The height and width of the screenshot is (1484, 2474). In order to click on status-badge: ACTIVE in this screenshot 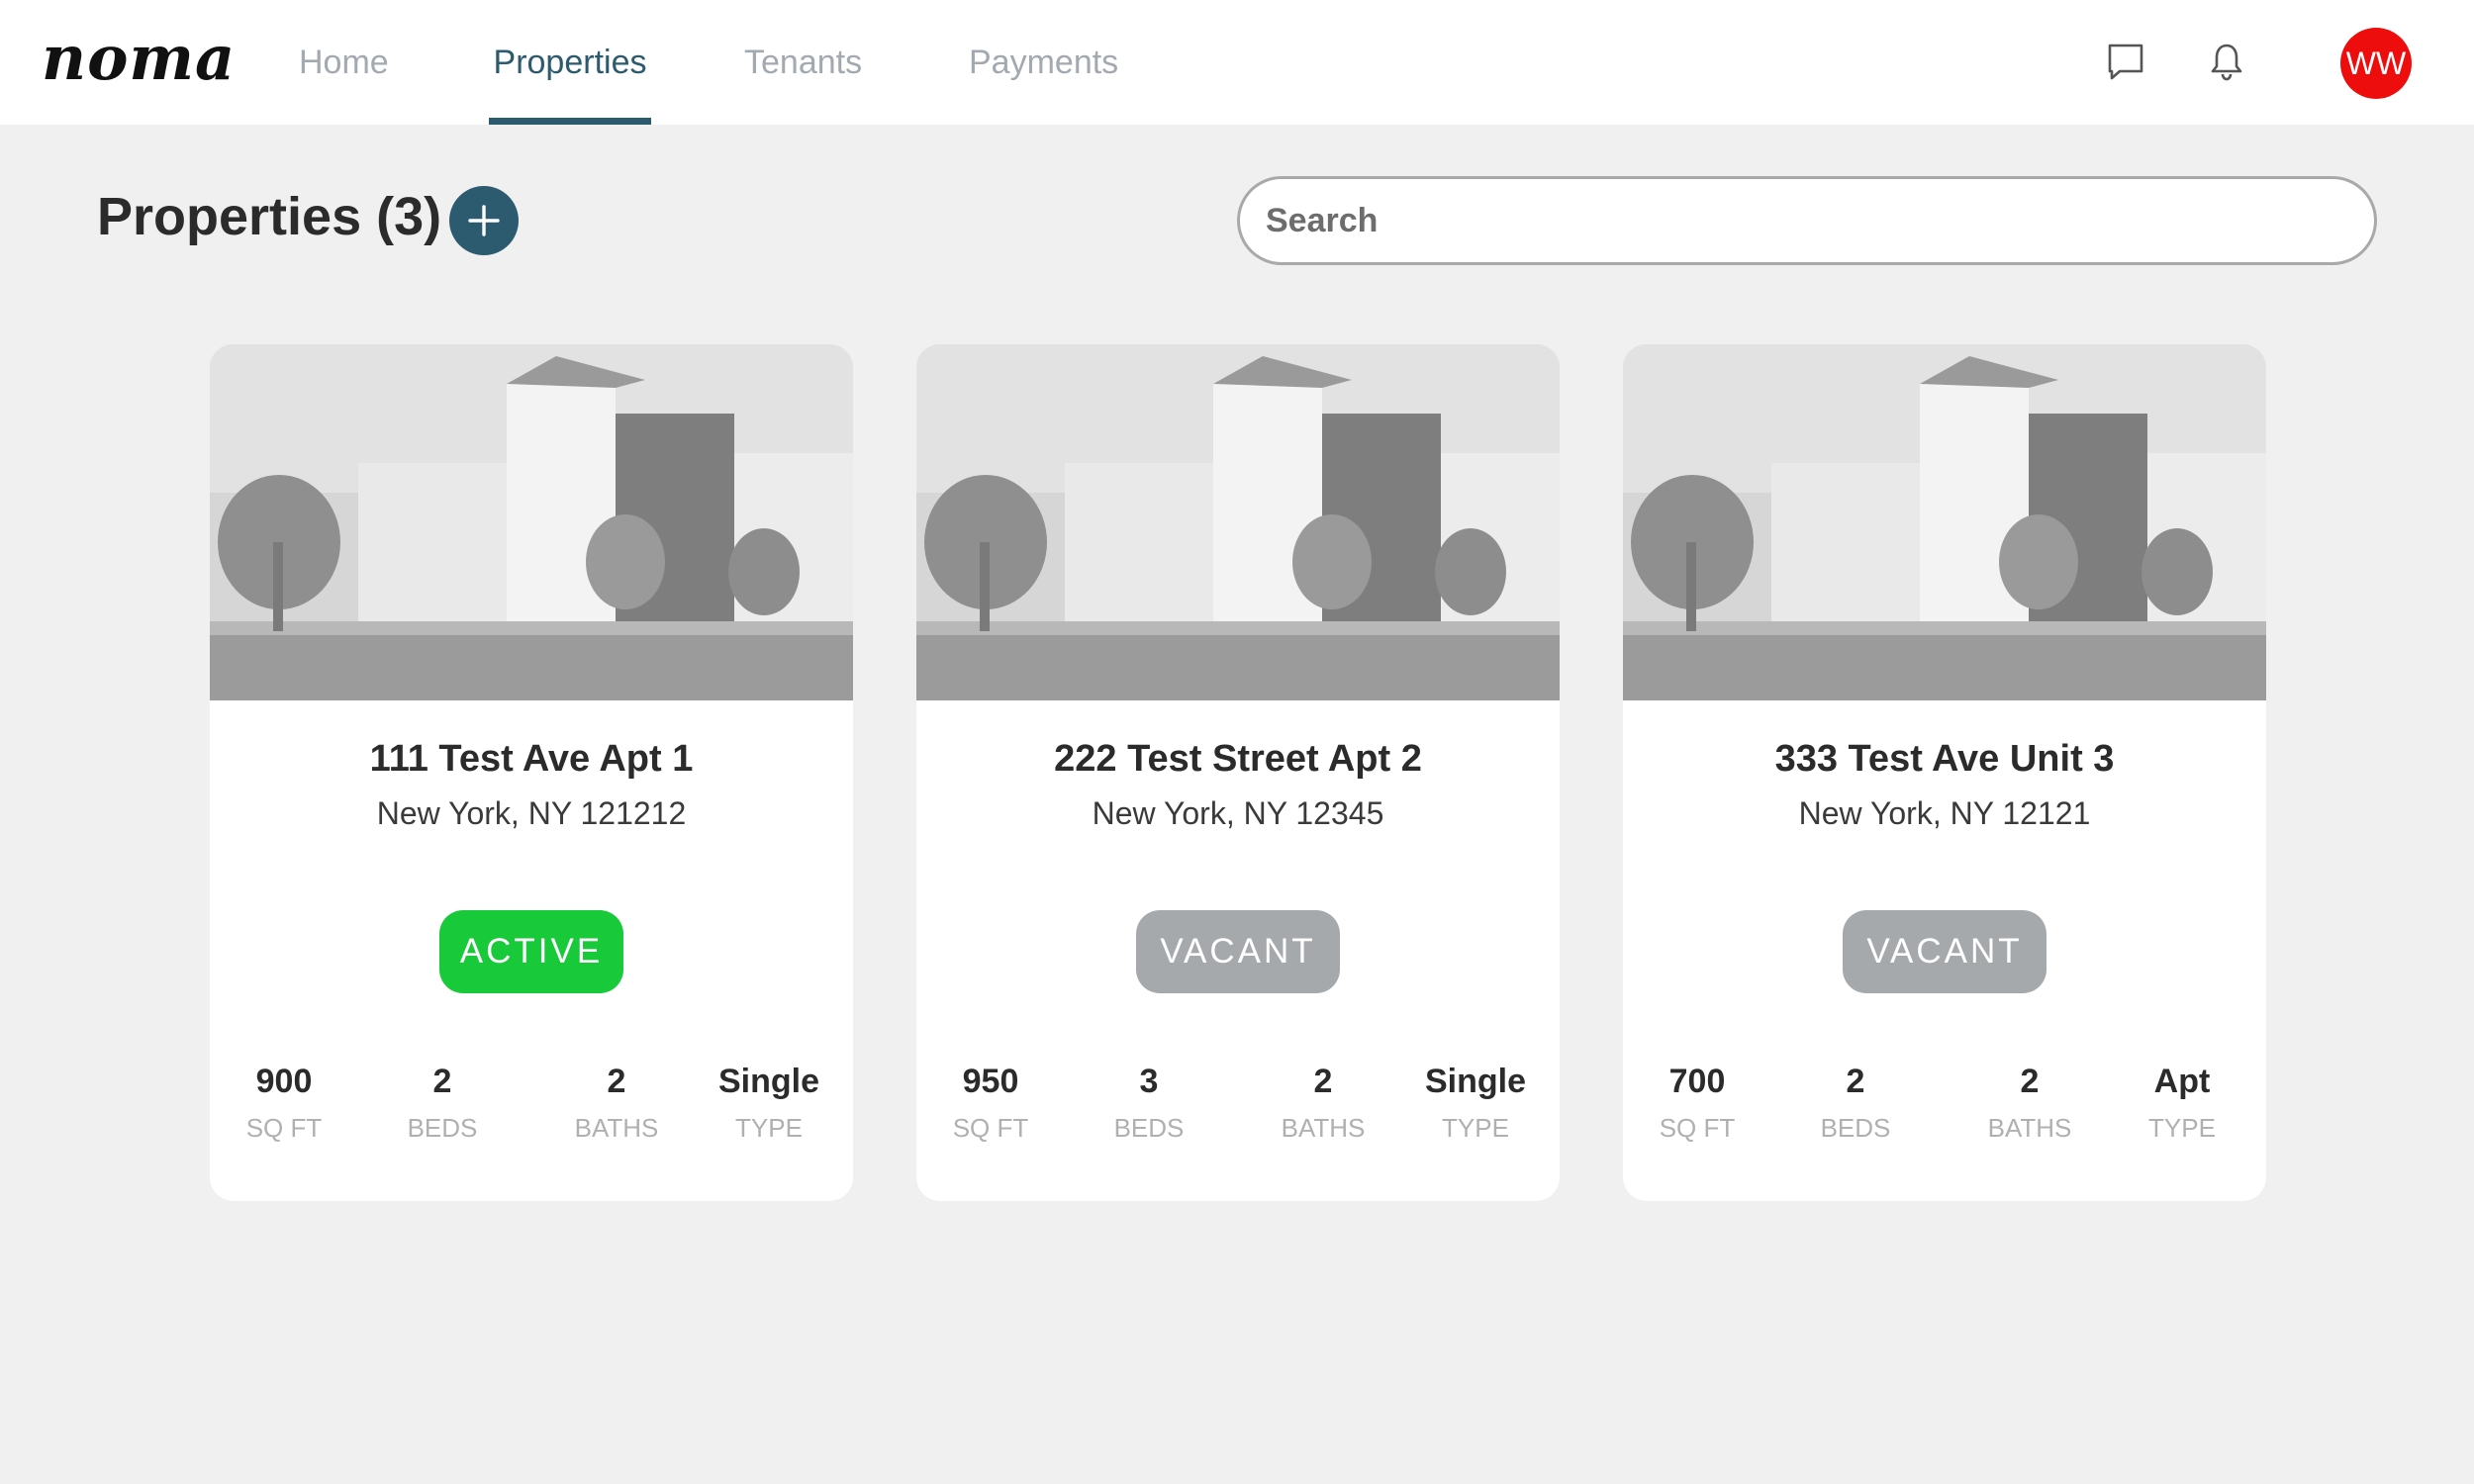, I will do `click(531, 951)`.